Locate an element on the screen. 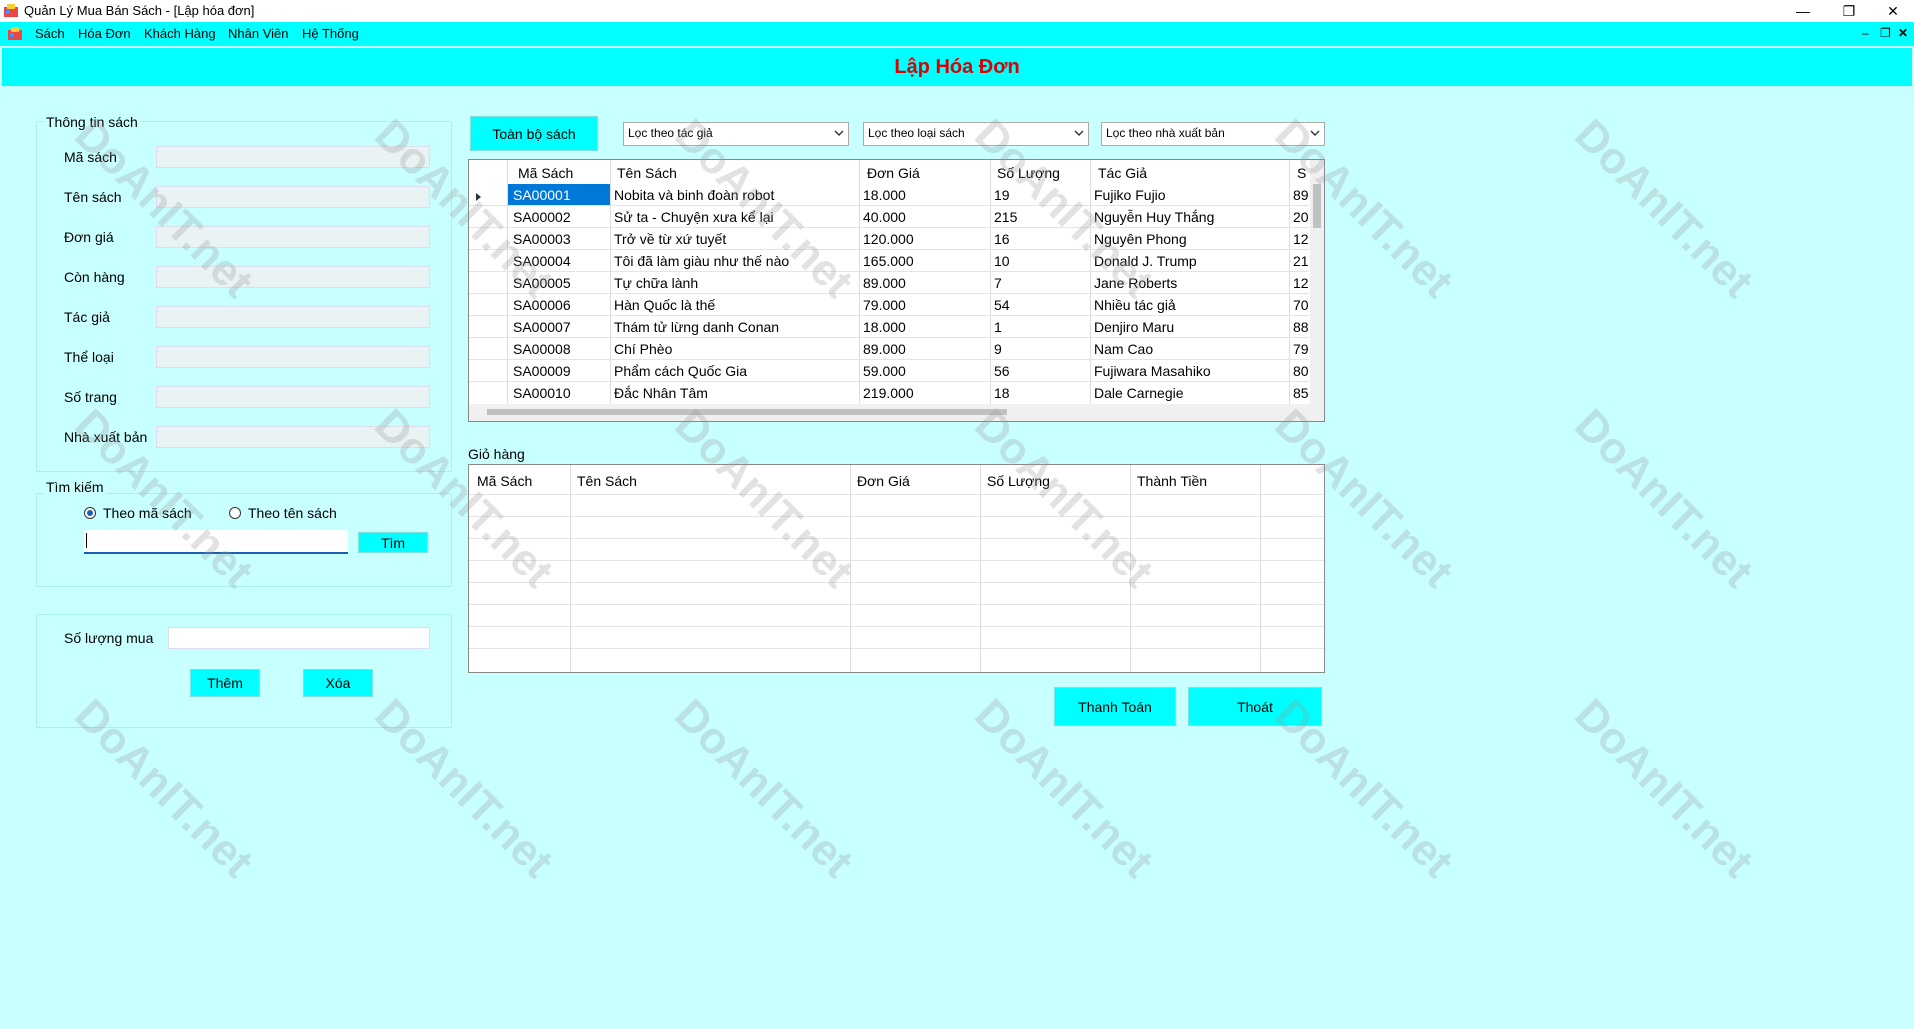 This screenshot has height=1029, width=1914. table-cell: Nguyên Phong is located at coordinates (1191, 239).